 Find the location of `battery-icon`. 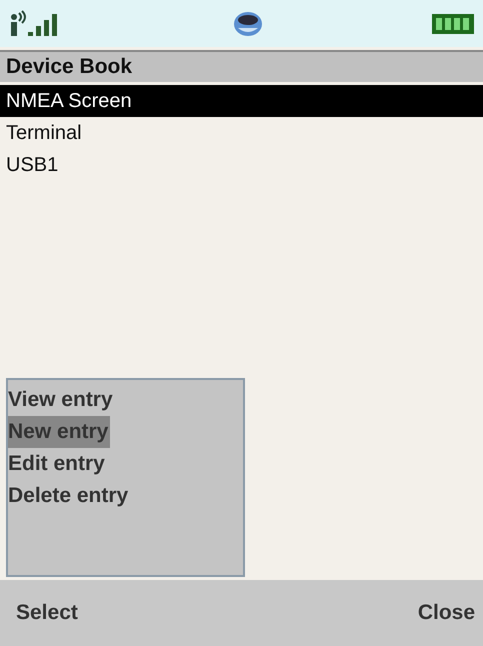

battery-icon is located at coordinates (453, 23).